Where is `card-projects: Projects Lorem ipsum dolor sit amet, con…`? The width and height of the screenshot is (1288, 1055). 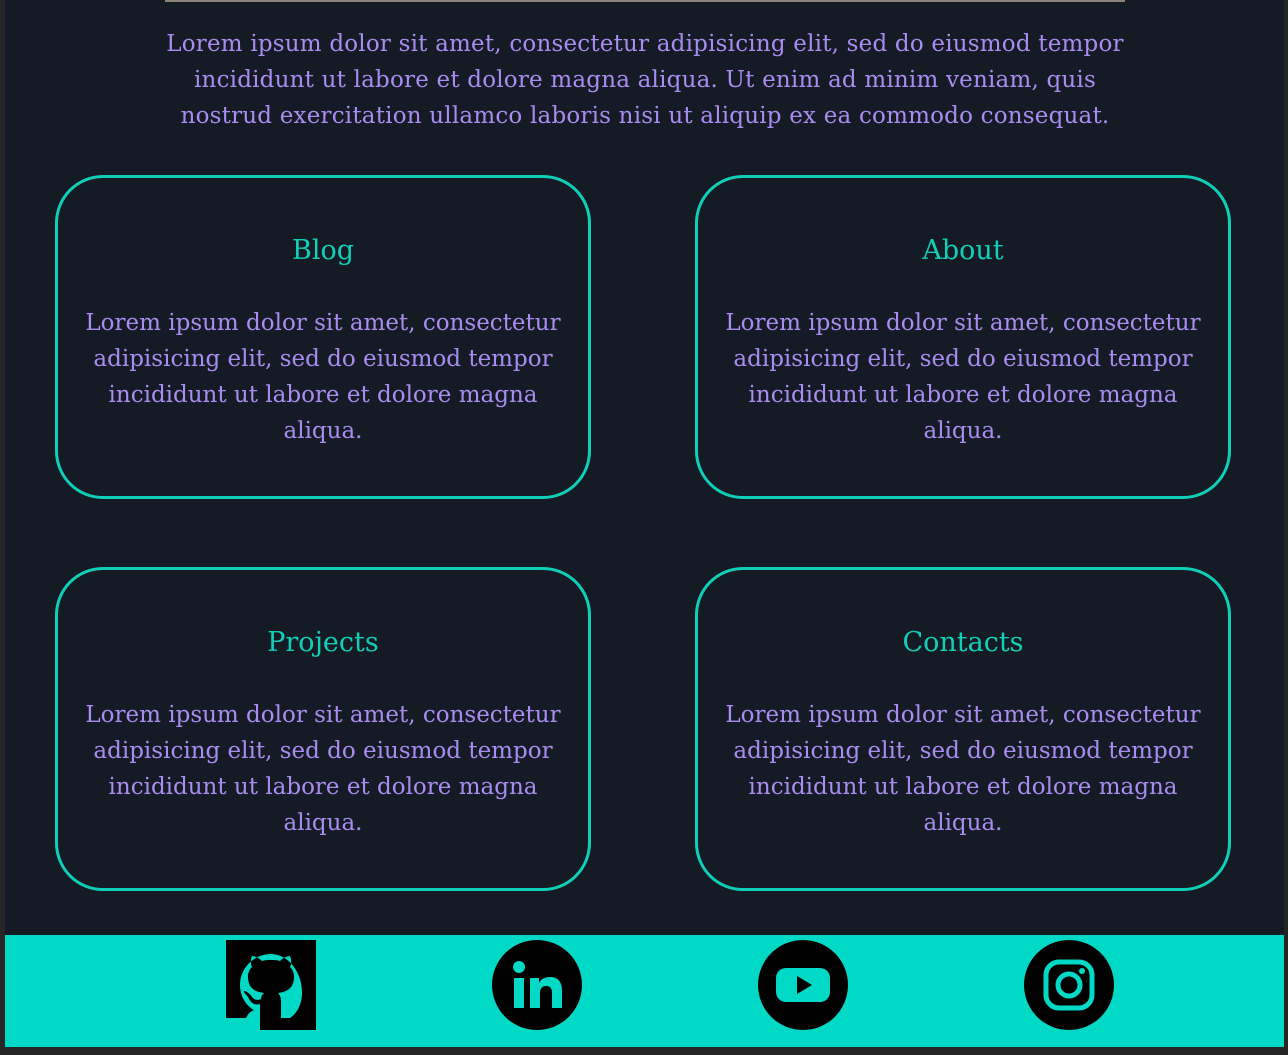
card-projects: Projects Lorem ipsum dolor sit amet, con… is located at coordinates (323, 729).